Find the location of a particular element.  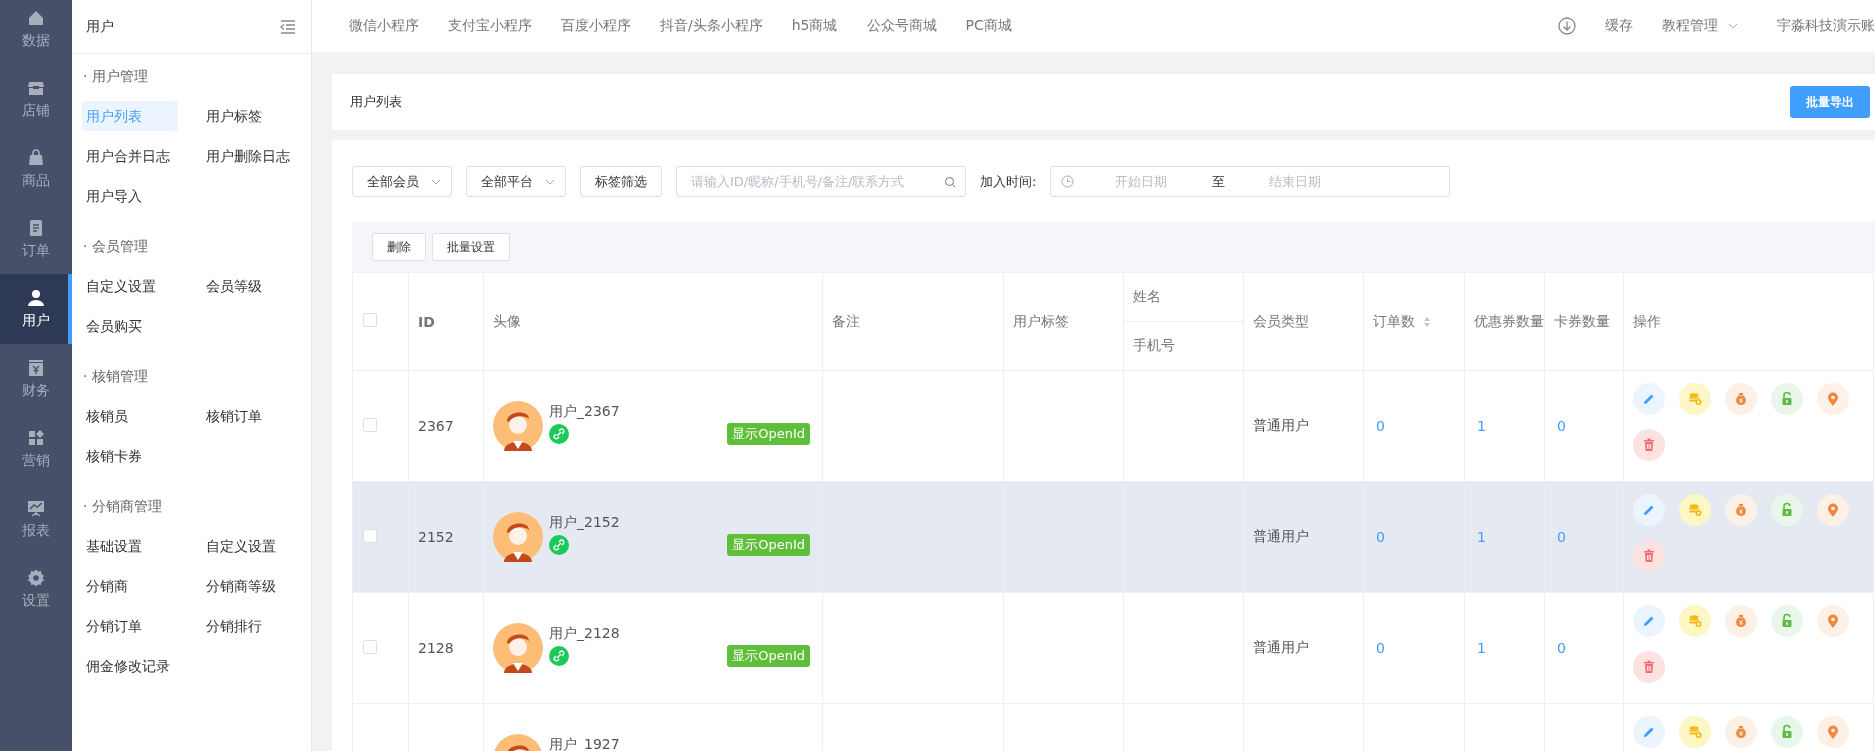

rail-nav-item: 订单 is located at coordinates (36, 239).